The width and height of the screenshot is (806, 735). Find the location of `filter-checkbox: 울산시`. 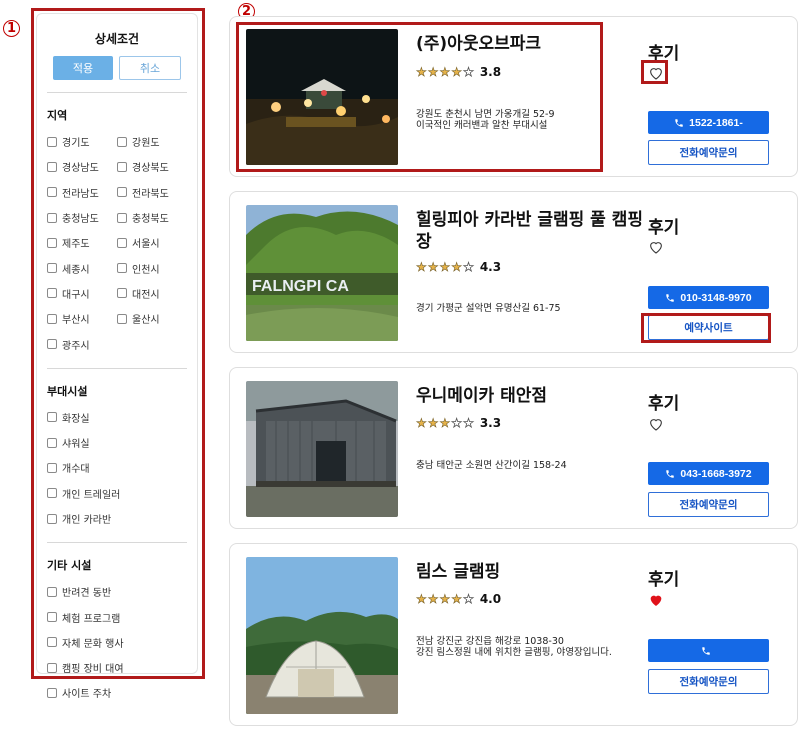

filter-checkbox: 울산시 is located at coordinates (152, 318).